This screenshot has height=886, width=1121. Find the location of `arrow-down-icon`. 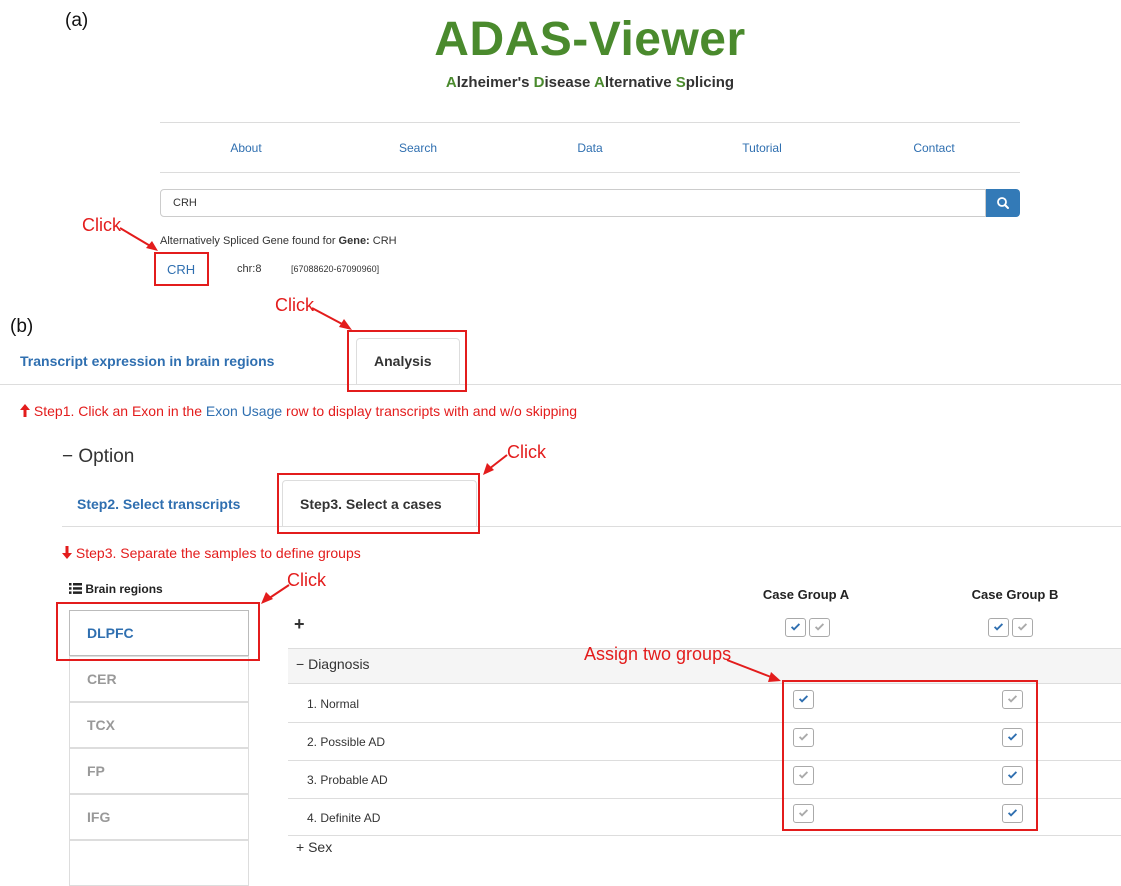

arrow-down-icon is located at coordinates (67, 552).